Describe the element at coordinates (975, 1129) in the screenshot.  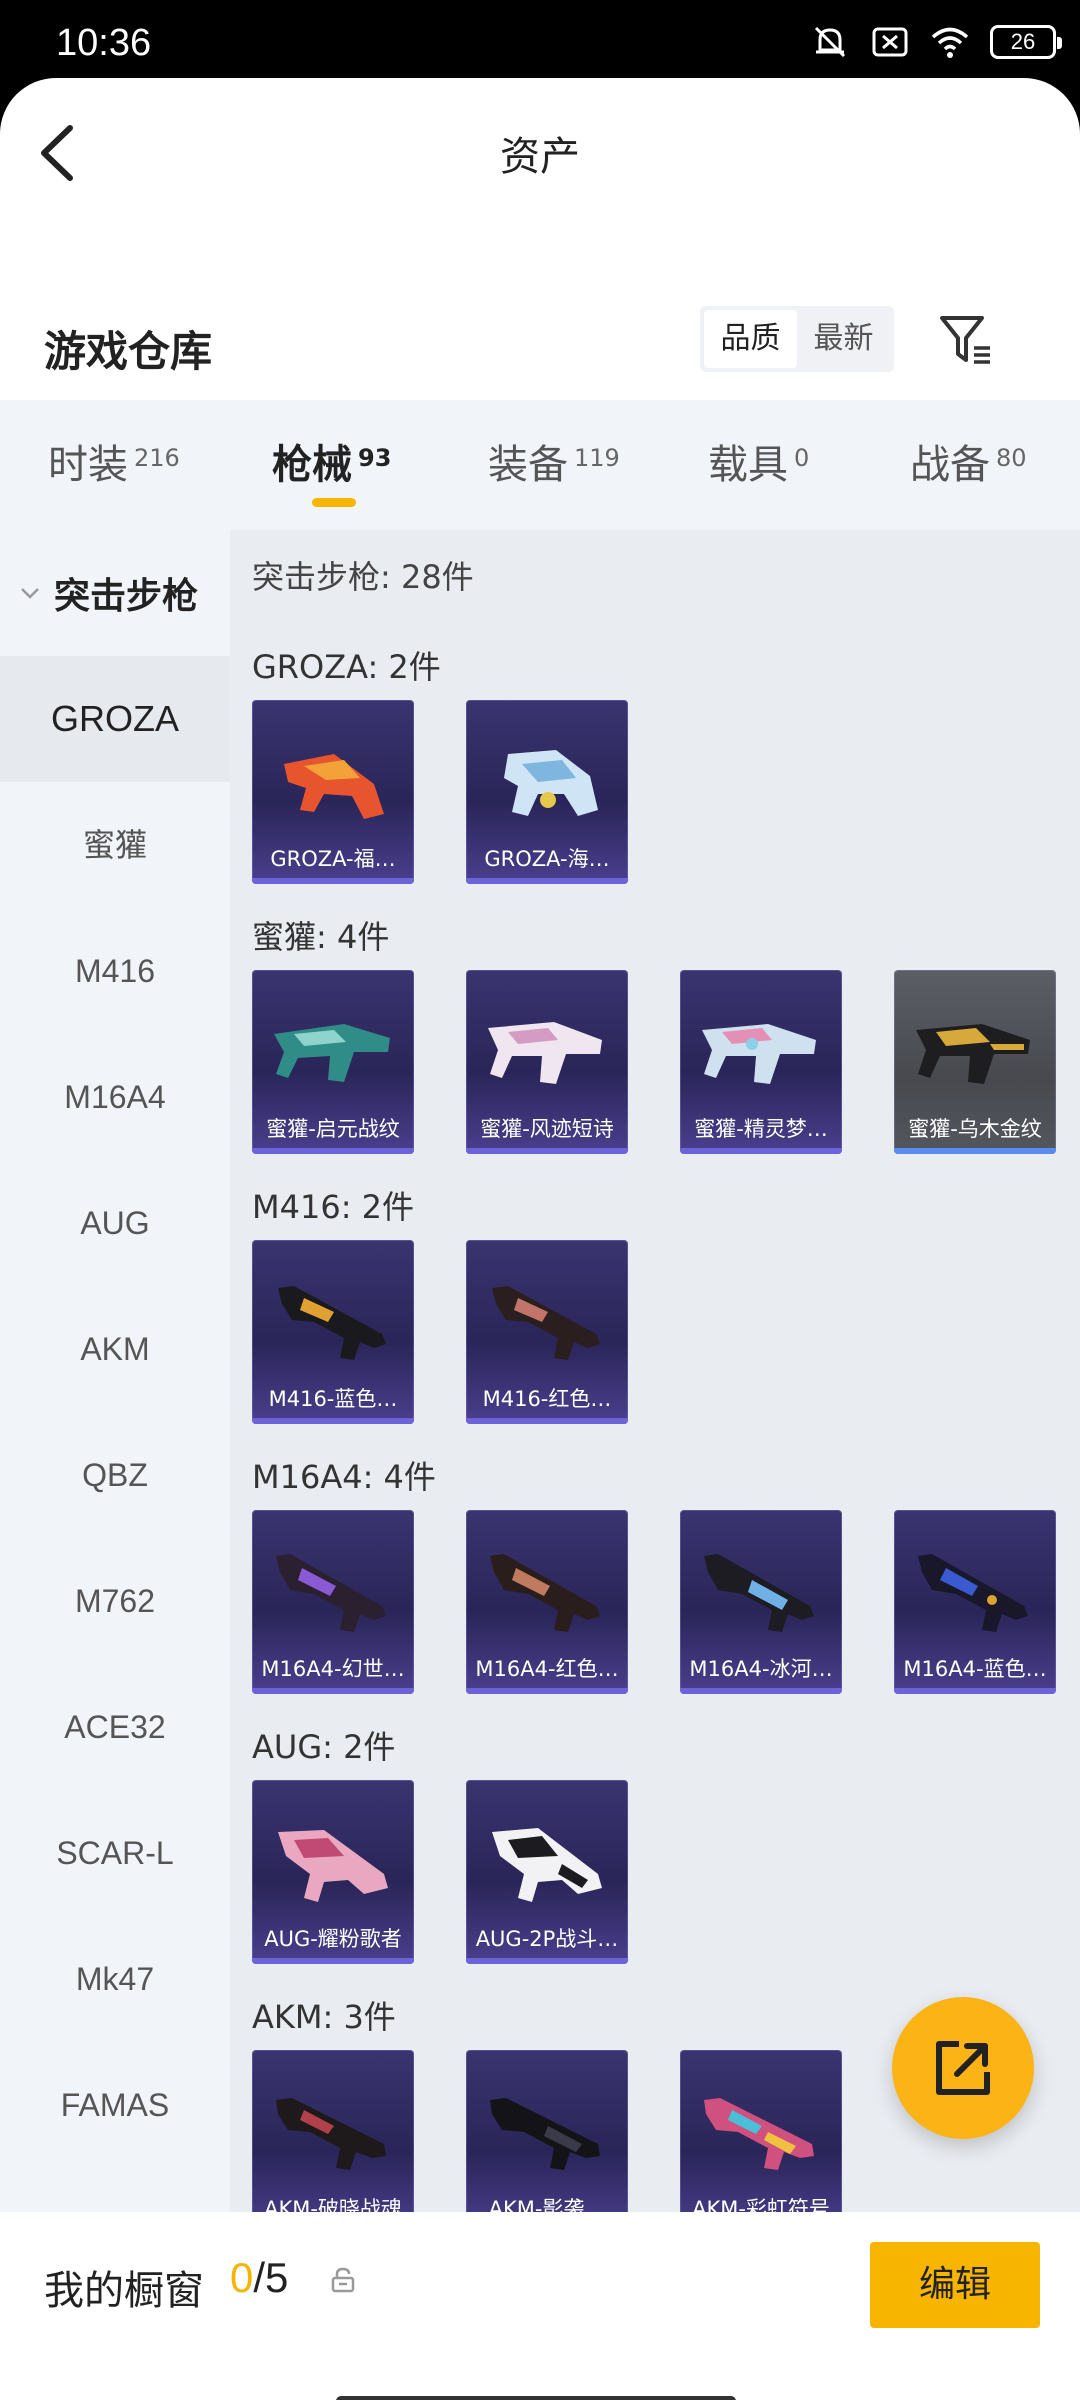
I see `weapon-card-label: 蜜獾-乌木金纹` at that location.